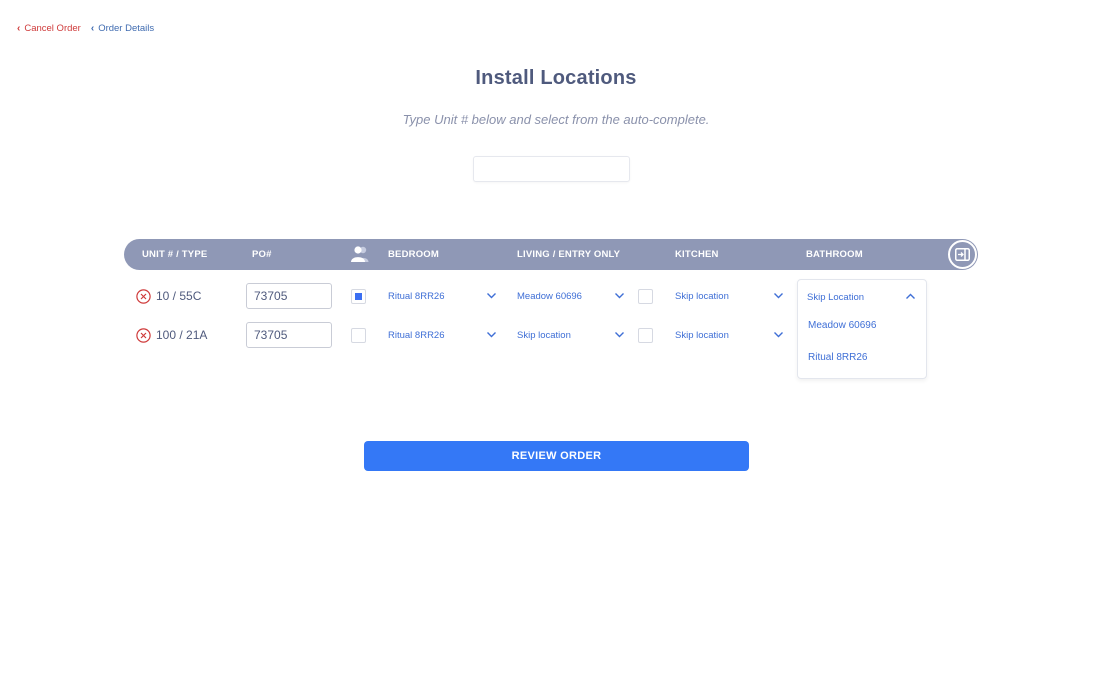 This screenshot has height=680, width=1112. I want to click on living-select-value: Skip location, so click(544, 335).